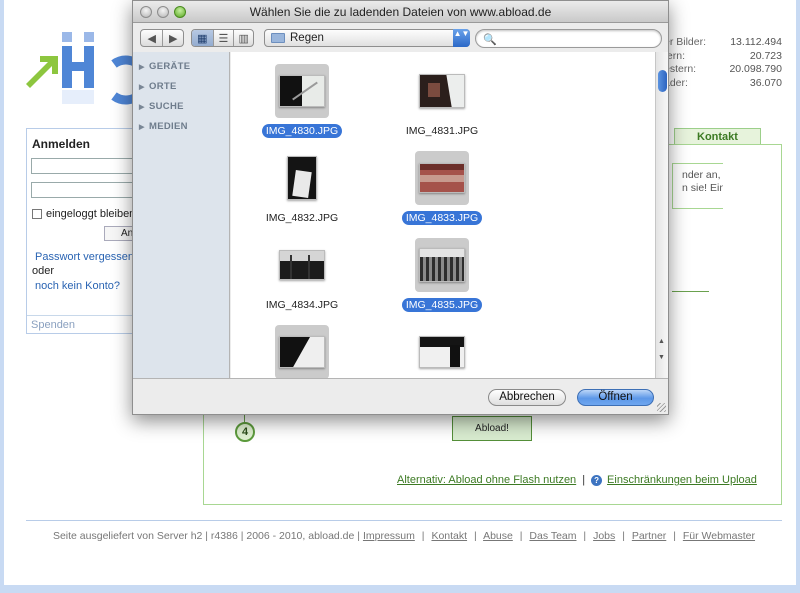  What do you see at coordinates (37, 214) in the screenshot?
I see `remember-checkbox` at bounding box center [37, 214].